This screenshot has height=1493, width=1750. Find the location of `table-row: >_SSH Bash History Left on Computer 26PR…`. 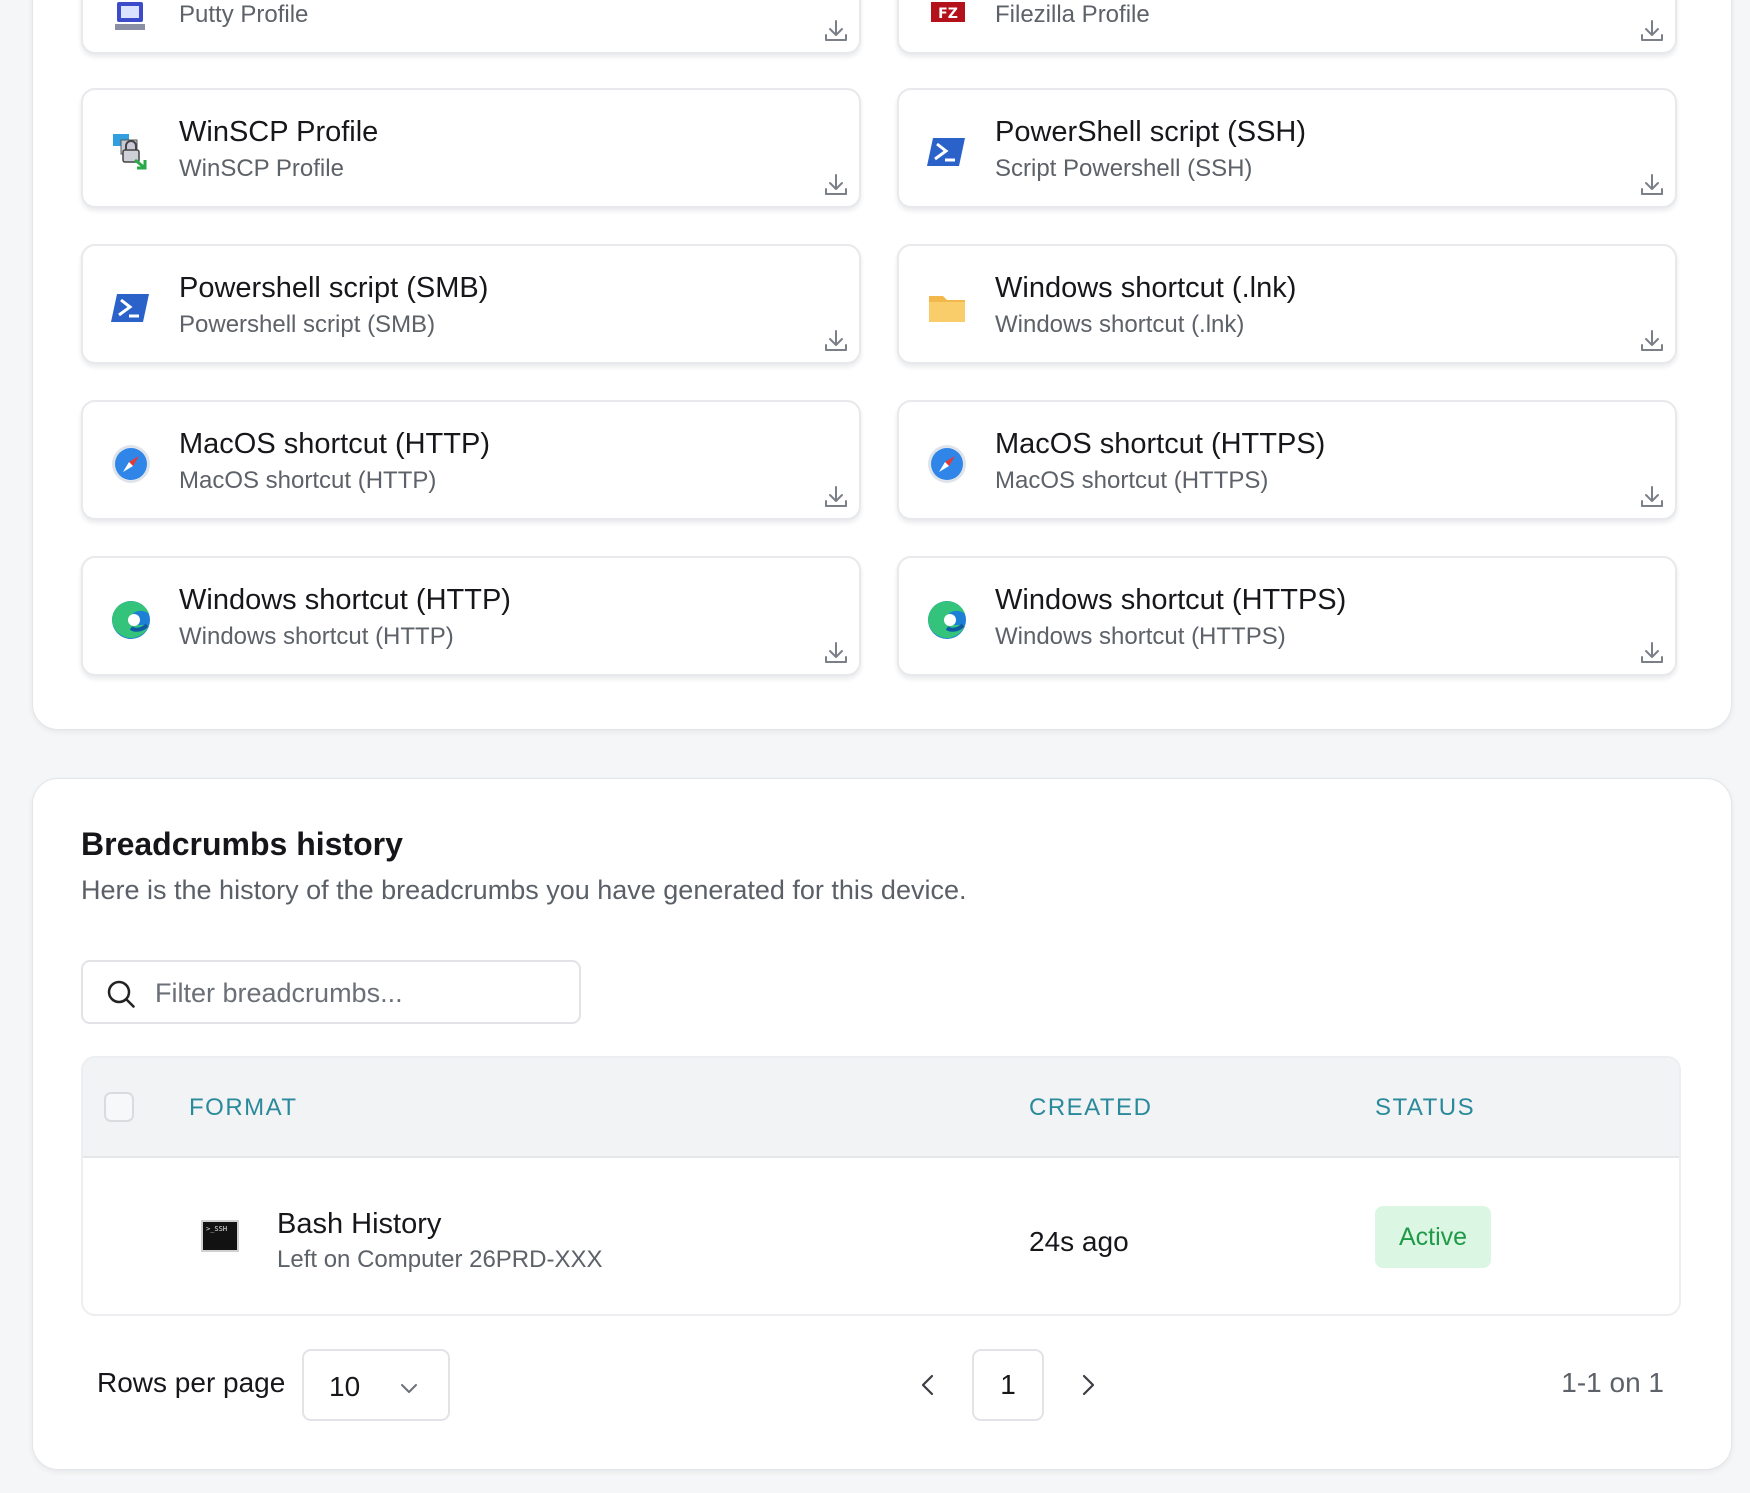

table-row: >_SSH Bash History Left on Computer 26PR… is located at coordinates (881, 1236).